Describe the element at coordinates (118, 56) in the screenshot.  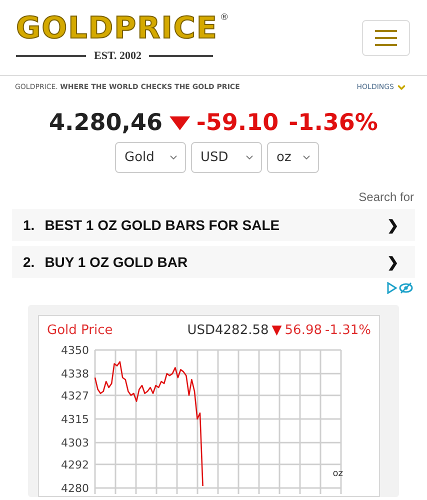
I see `established-label: EST. 2002` at that location.